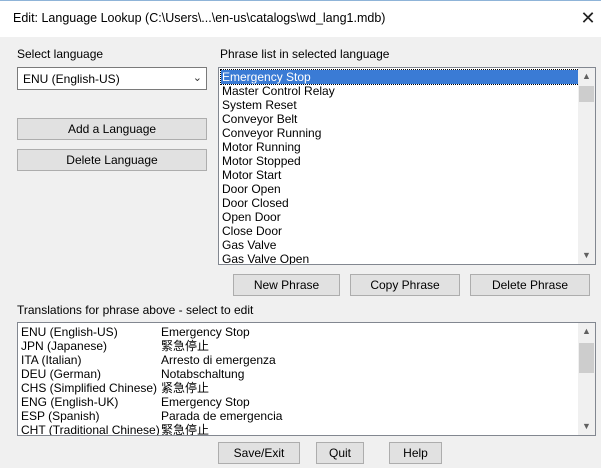 The width and height of the screenshot is (601, 468). I want to click on add-language-button: Add a Language, so click(112, 129).